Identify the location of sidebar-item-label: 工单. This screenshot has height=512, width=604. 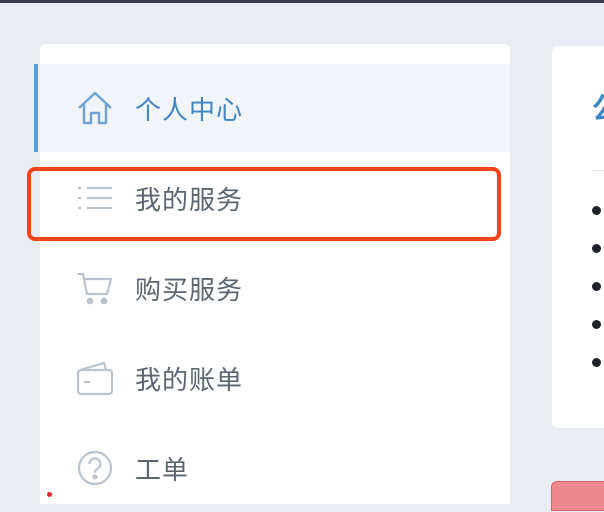
(162, 470).